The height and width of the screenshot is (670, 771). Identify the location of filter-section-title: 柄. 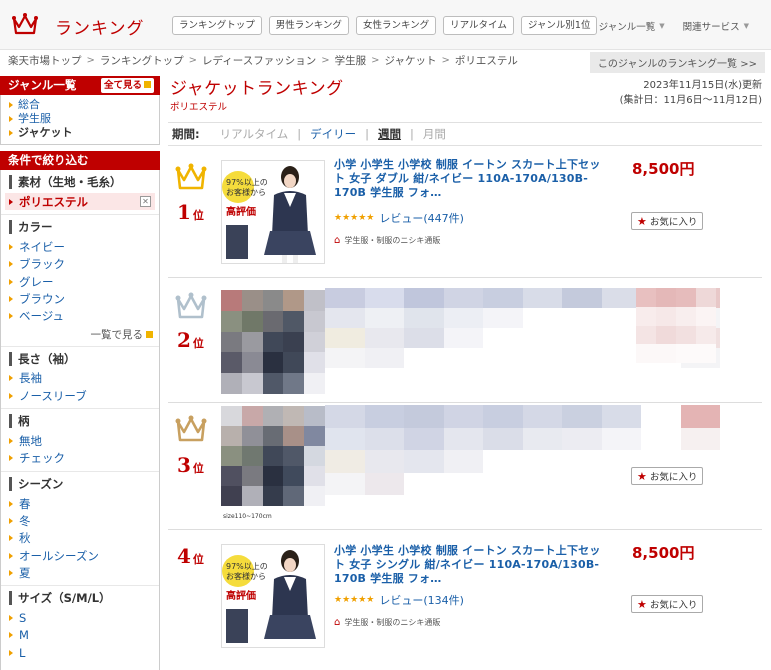
(84, 421).